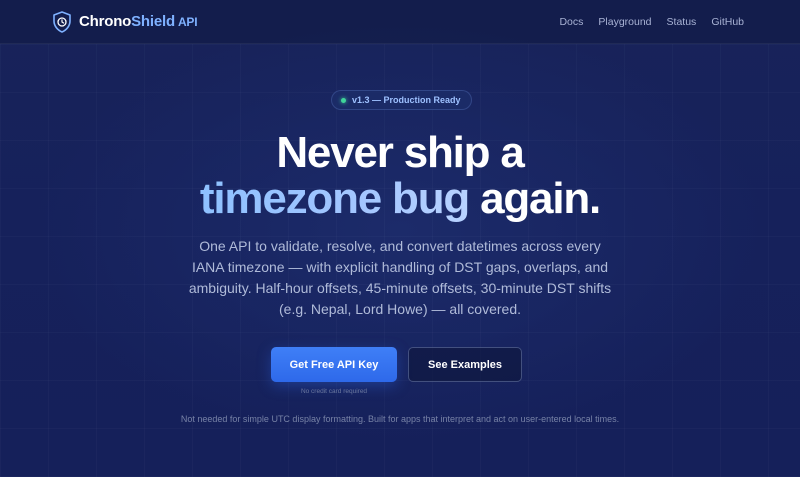 The width and height of the screenshot is (800, 477). Describe the element at coordinates (571, 22) in the screenshot. I see `nav-docs: Docs` at that location.